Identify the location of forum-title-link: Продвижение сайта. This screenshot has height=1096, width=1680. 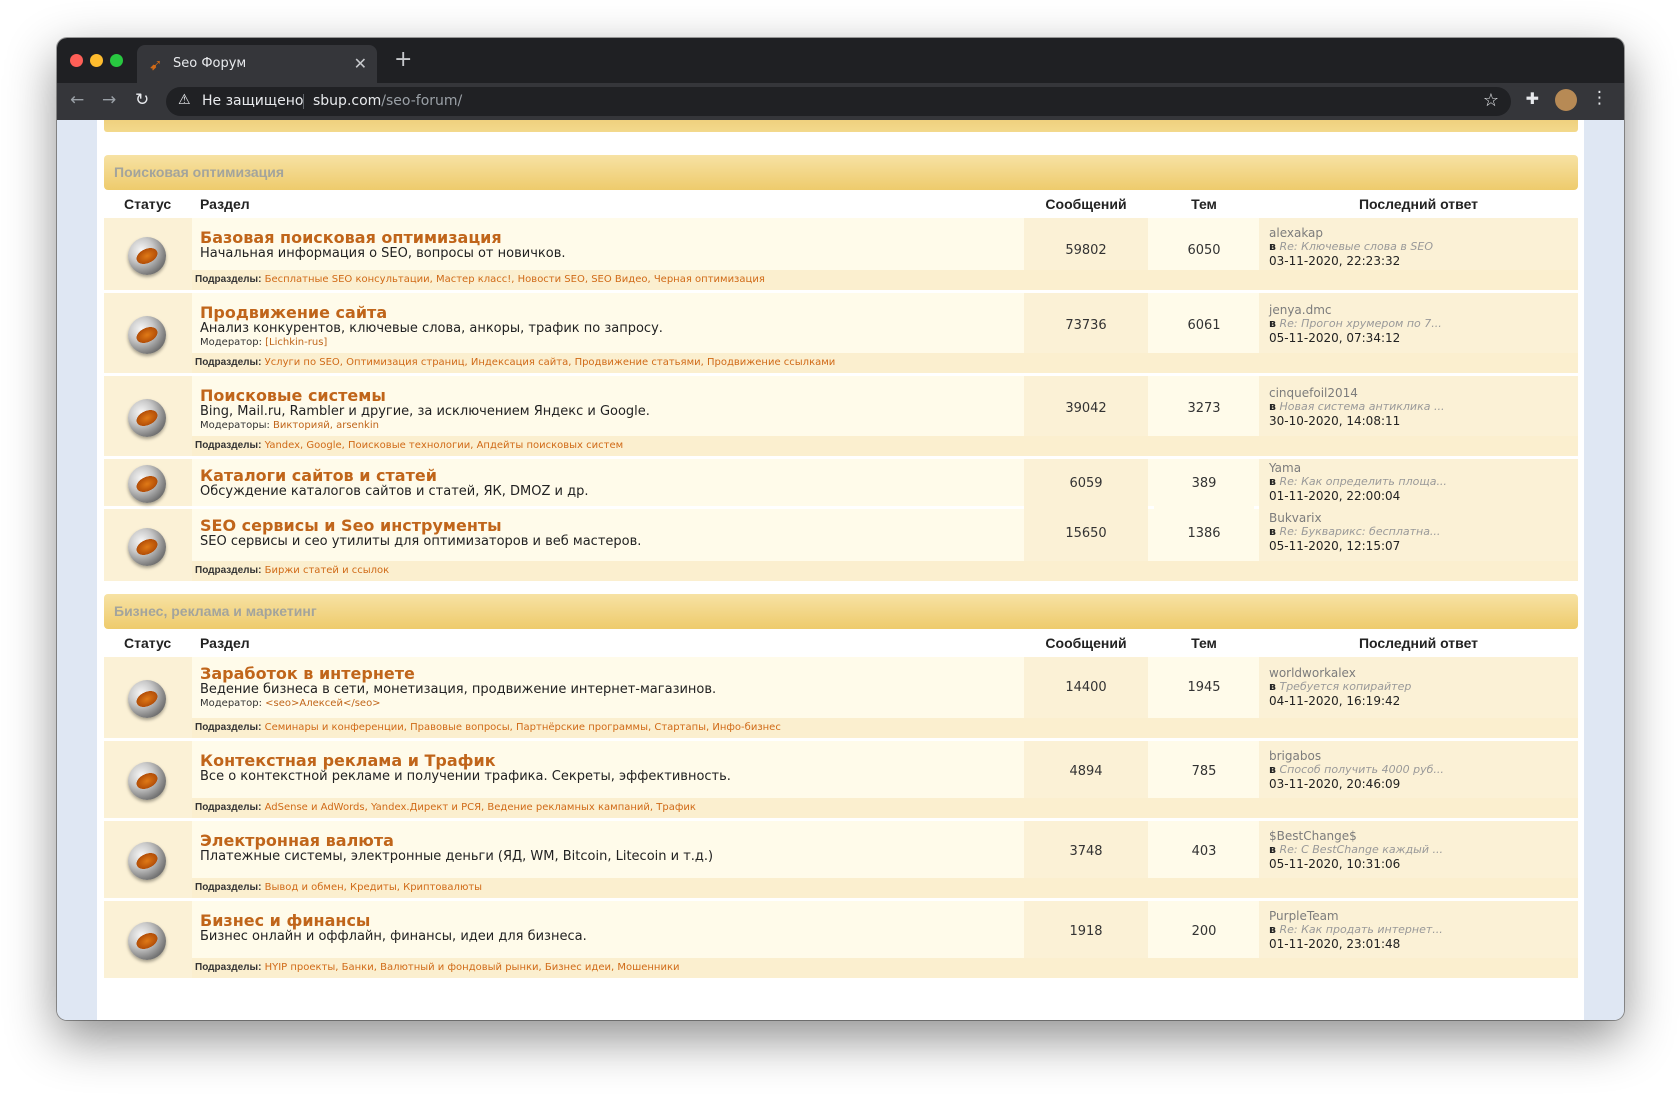
(293, 312).